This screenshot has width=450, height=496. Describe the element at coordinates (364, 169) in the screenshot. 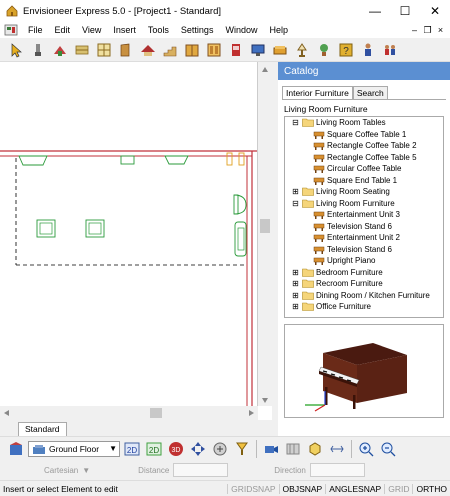

I see `tree-item: Circular Coffee Table` at that location.